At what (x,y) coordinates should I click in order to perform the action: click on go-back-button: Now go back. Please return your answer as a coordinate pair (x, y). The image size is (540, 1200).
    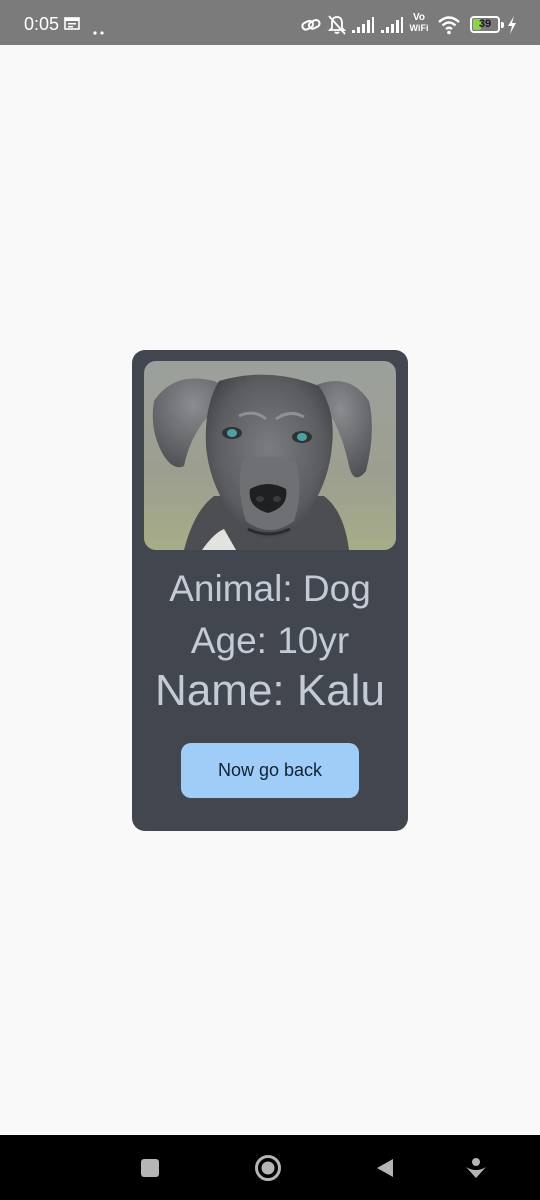
    Looking at the image, I should click on (270, 770).